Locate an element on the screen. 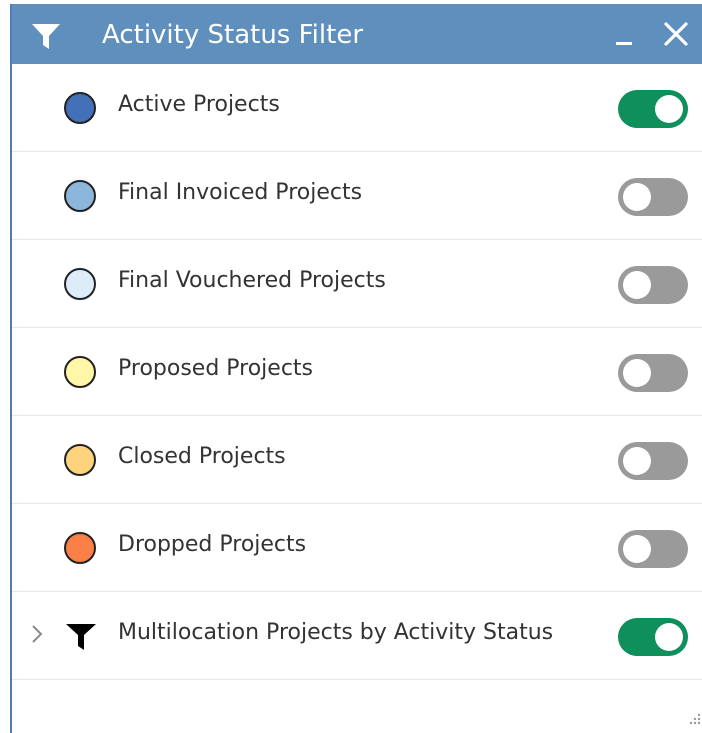 Image resolution: width=702 pixels, height=733 pixels. panel-titlebar: Activity Status Filter is located at coordinates (357, 34).